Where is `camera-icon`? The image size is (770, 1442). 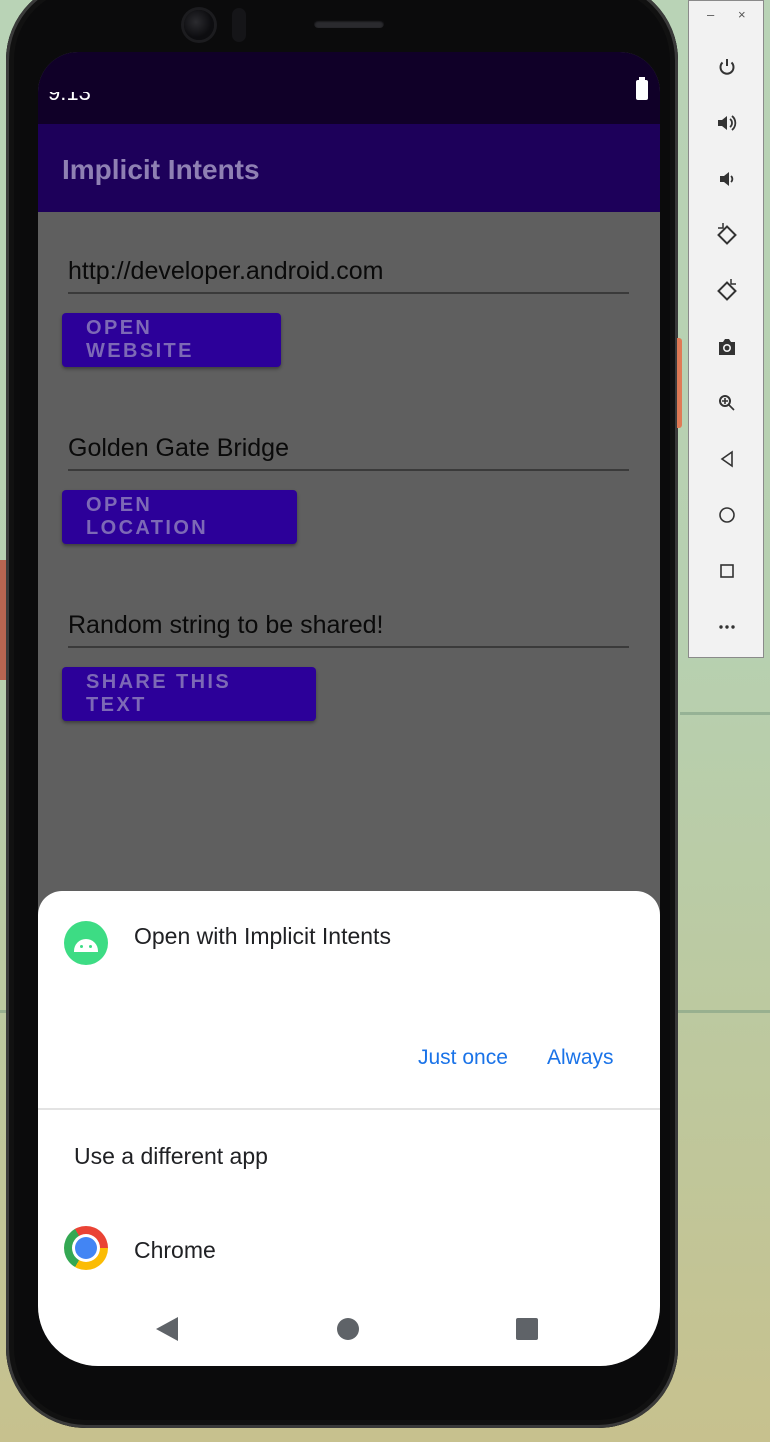
camera-icon is located at coordinates (727, 347).